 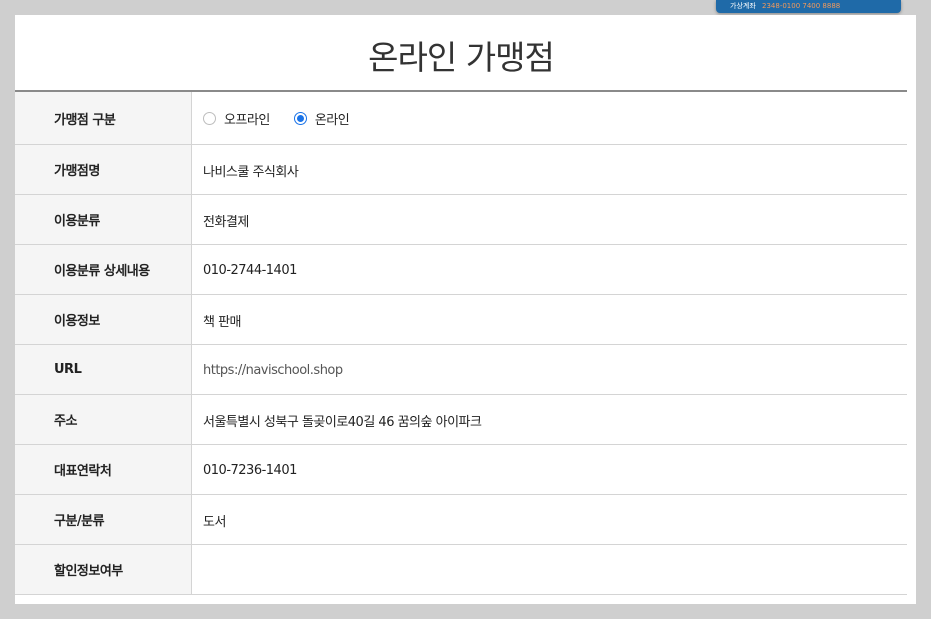 I want to click on table-row-url: URL https://navischool.shop, so click(x=461, y=370).